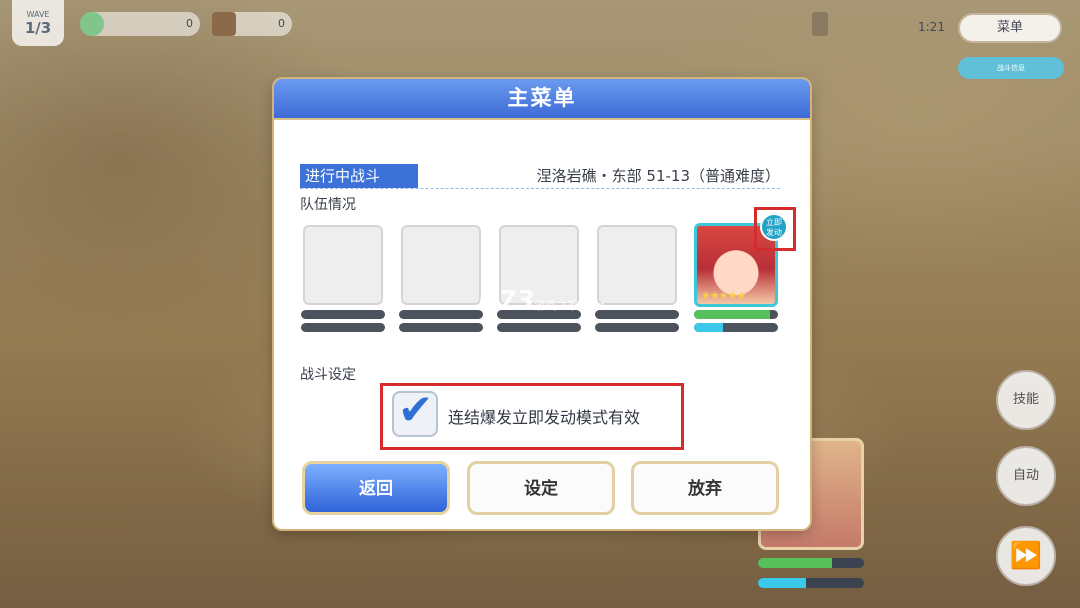 This screenshot has width=1080, height=608. What do you see at coordinates (775, 229) in the screenshot?
I see `badge-highlight-frame` at bounding box center [775, 229].